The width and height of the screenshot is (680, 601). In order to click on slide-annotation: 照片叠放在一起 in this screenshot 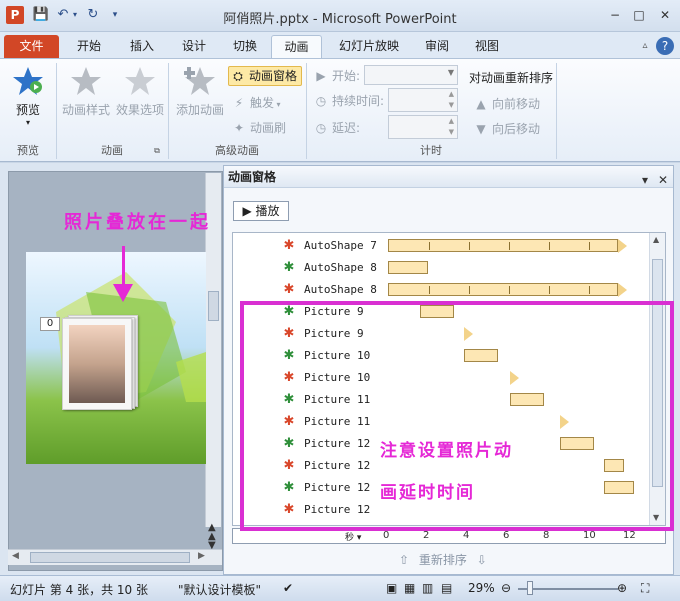, I will do `click(137, 222)`.